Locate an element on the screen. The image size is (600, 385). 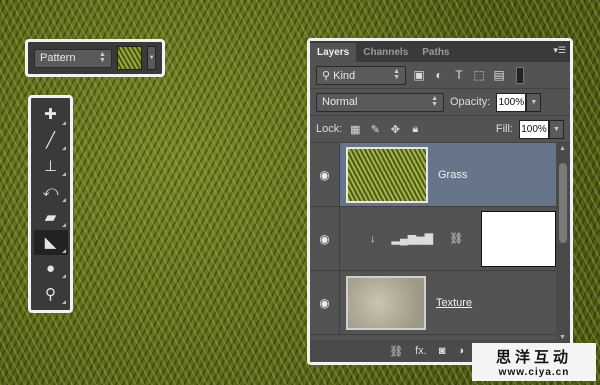
blend-row: Normal ▲ ▼ Opacity: 100% ▼ is located at coordinates (440, 102).